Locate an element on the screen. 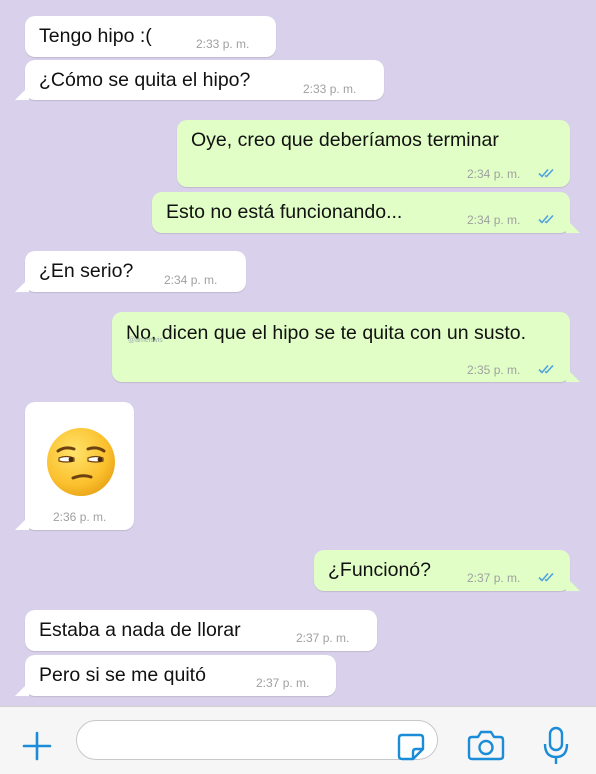  incoming-message: Pero si se me quitó 2:37 p. m. is located at coordinates (175, 675).